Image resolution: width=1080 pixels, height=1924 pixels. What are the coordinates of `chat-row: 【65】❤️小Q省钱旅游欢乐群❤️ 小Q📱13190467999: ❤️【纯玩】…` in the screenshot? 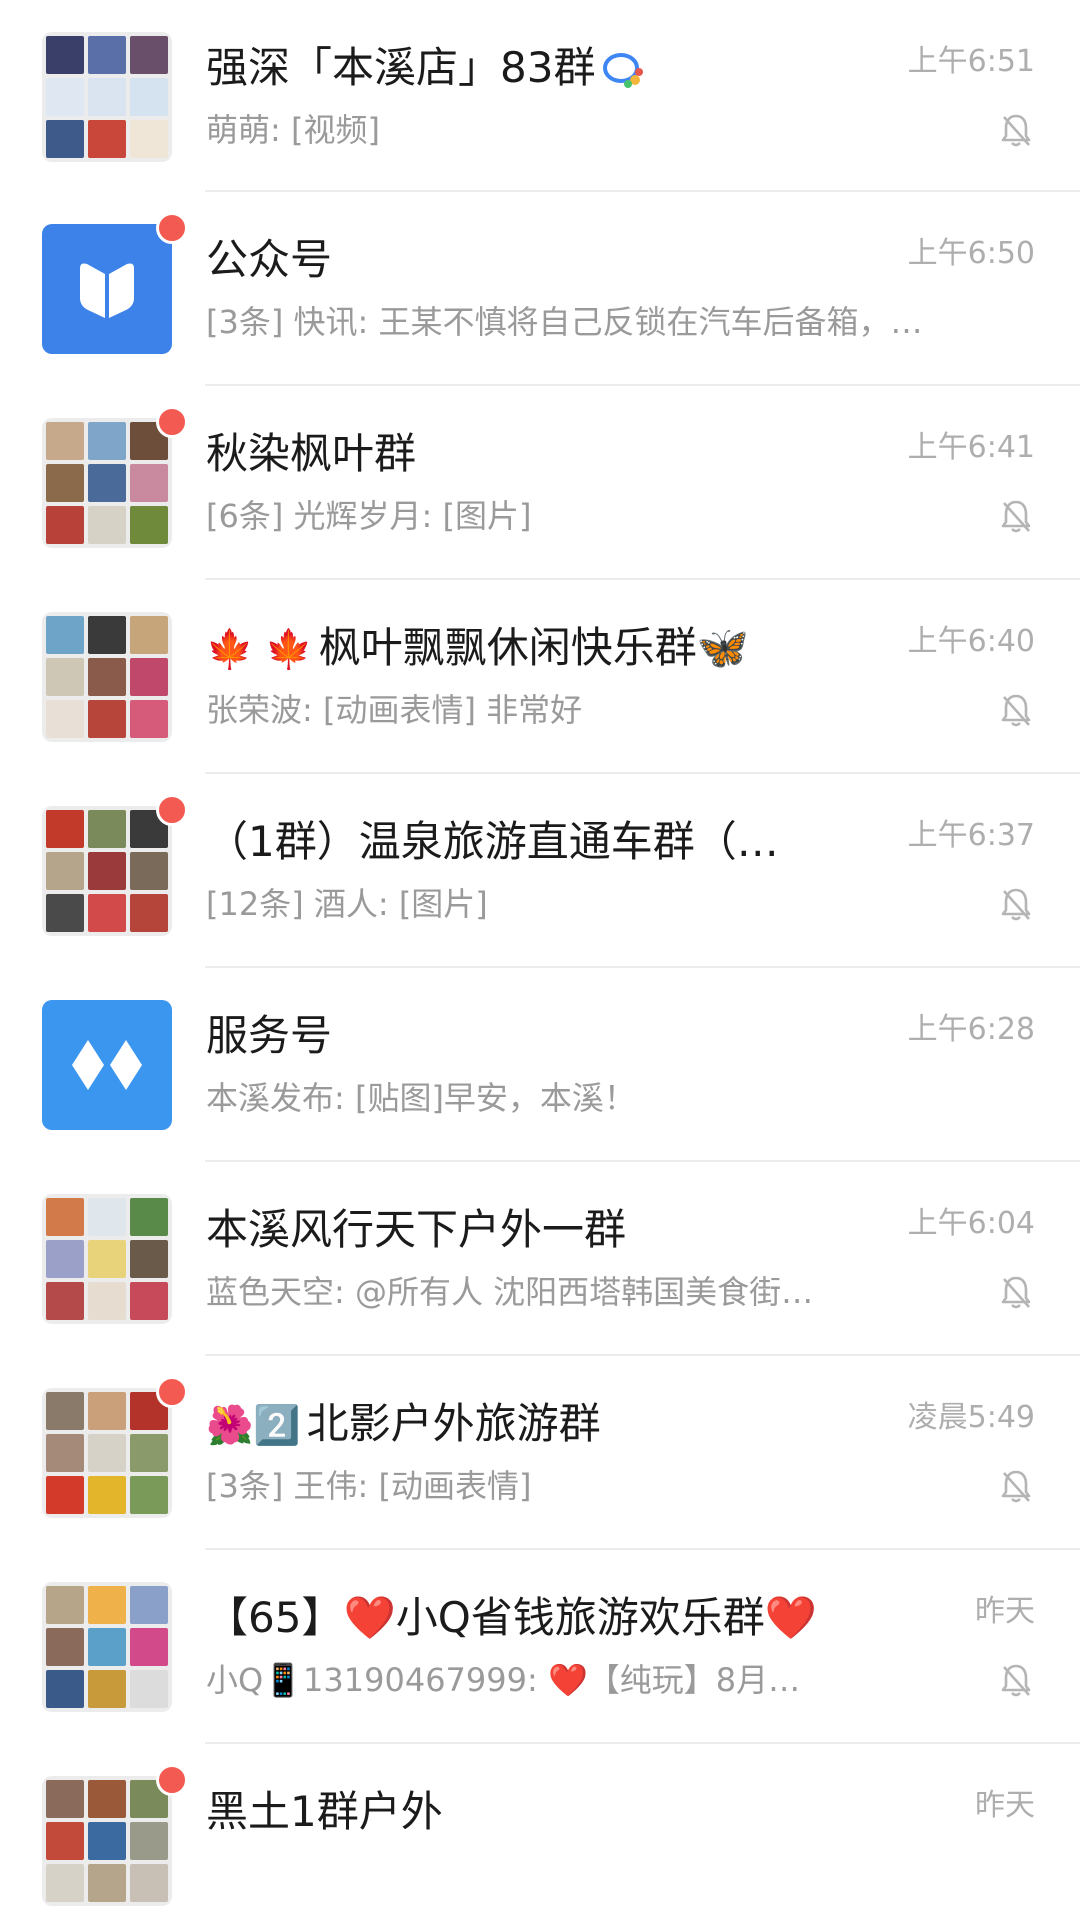 It's located at (540, 1647).